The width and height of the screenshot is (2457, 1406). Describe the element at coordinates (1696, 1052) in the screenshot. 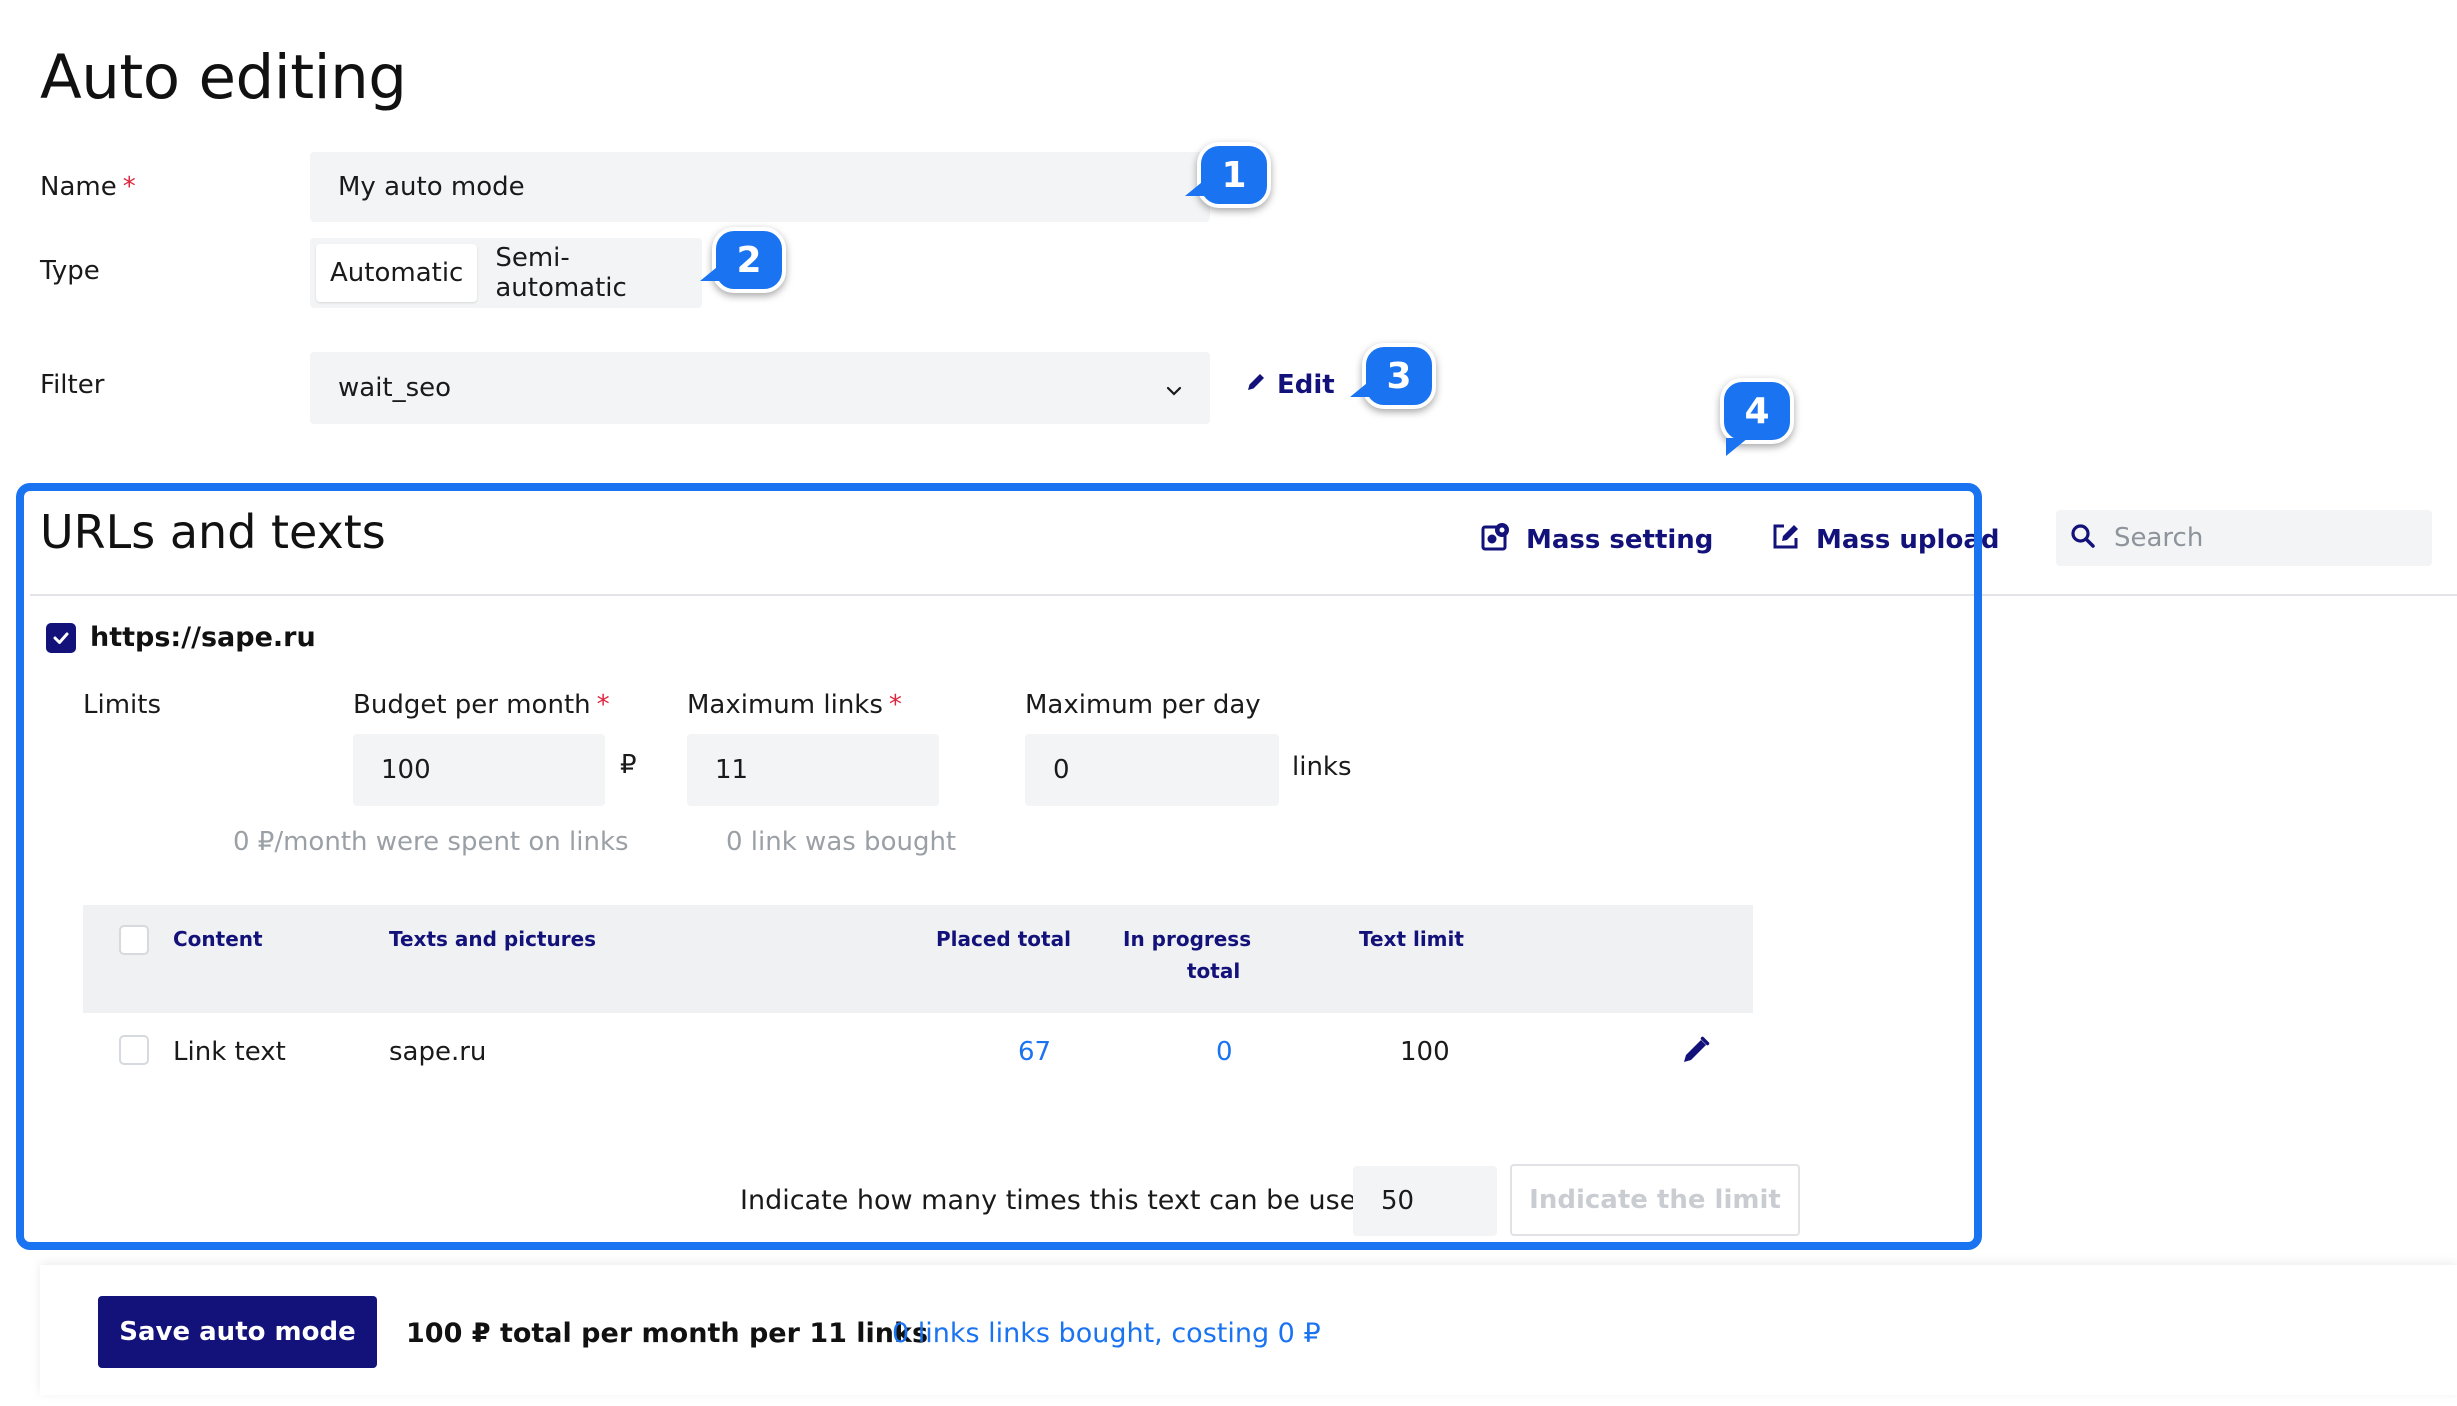

I see `row-edit-pencil-icon` at that location.